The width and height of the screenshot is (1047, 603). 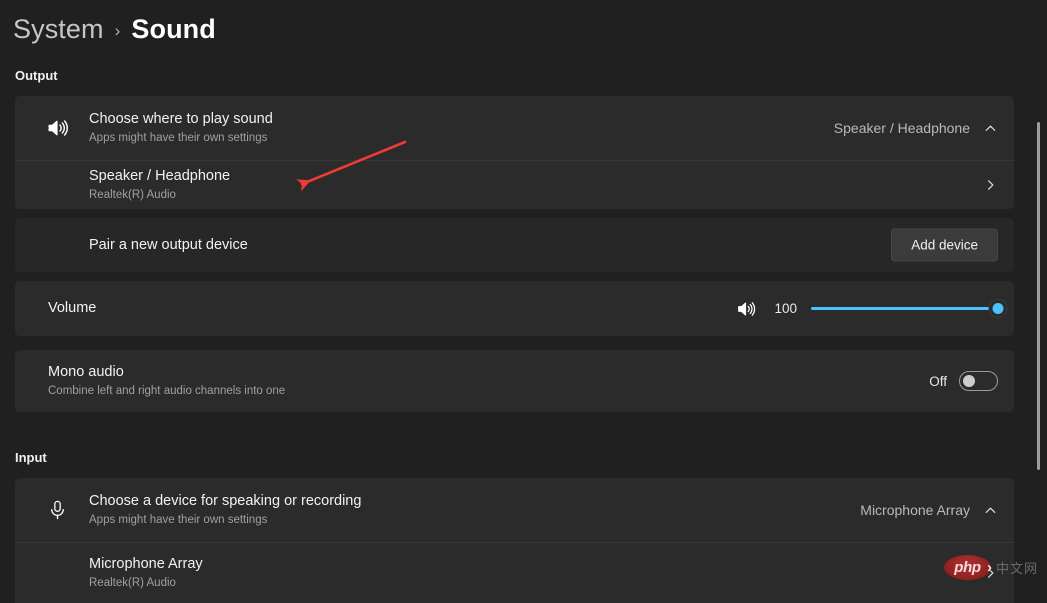 I want to click on mono-audio-control: Off, so click(x=963, y=381).